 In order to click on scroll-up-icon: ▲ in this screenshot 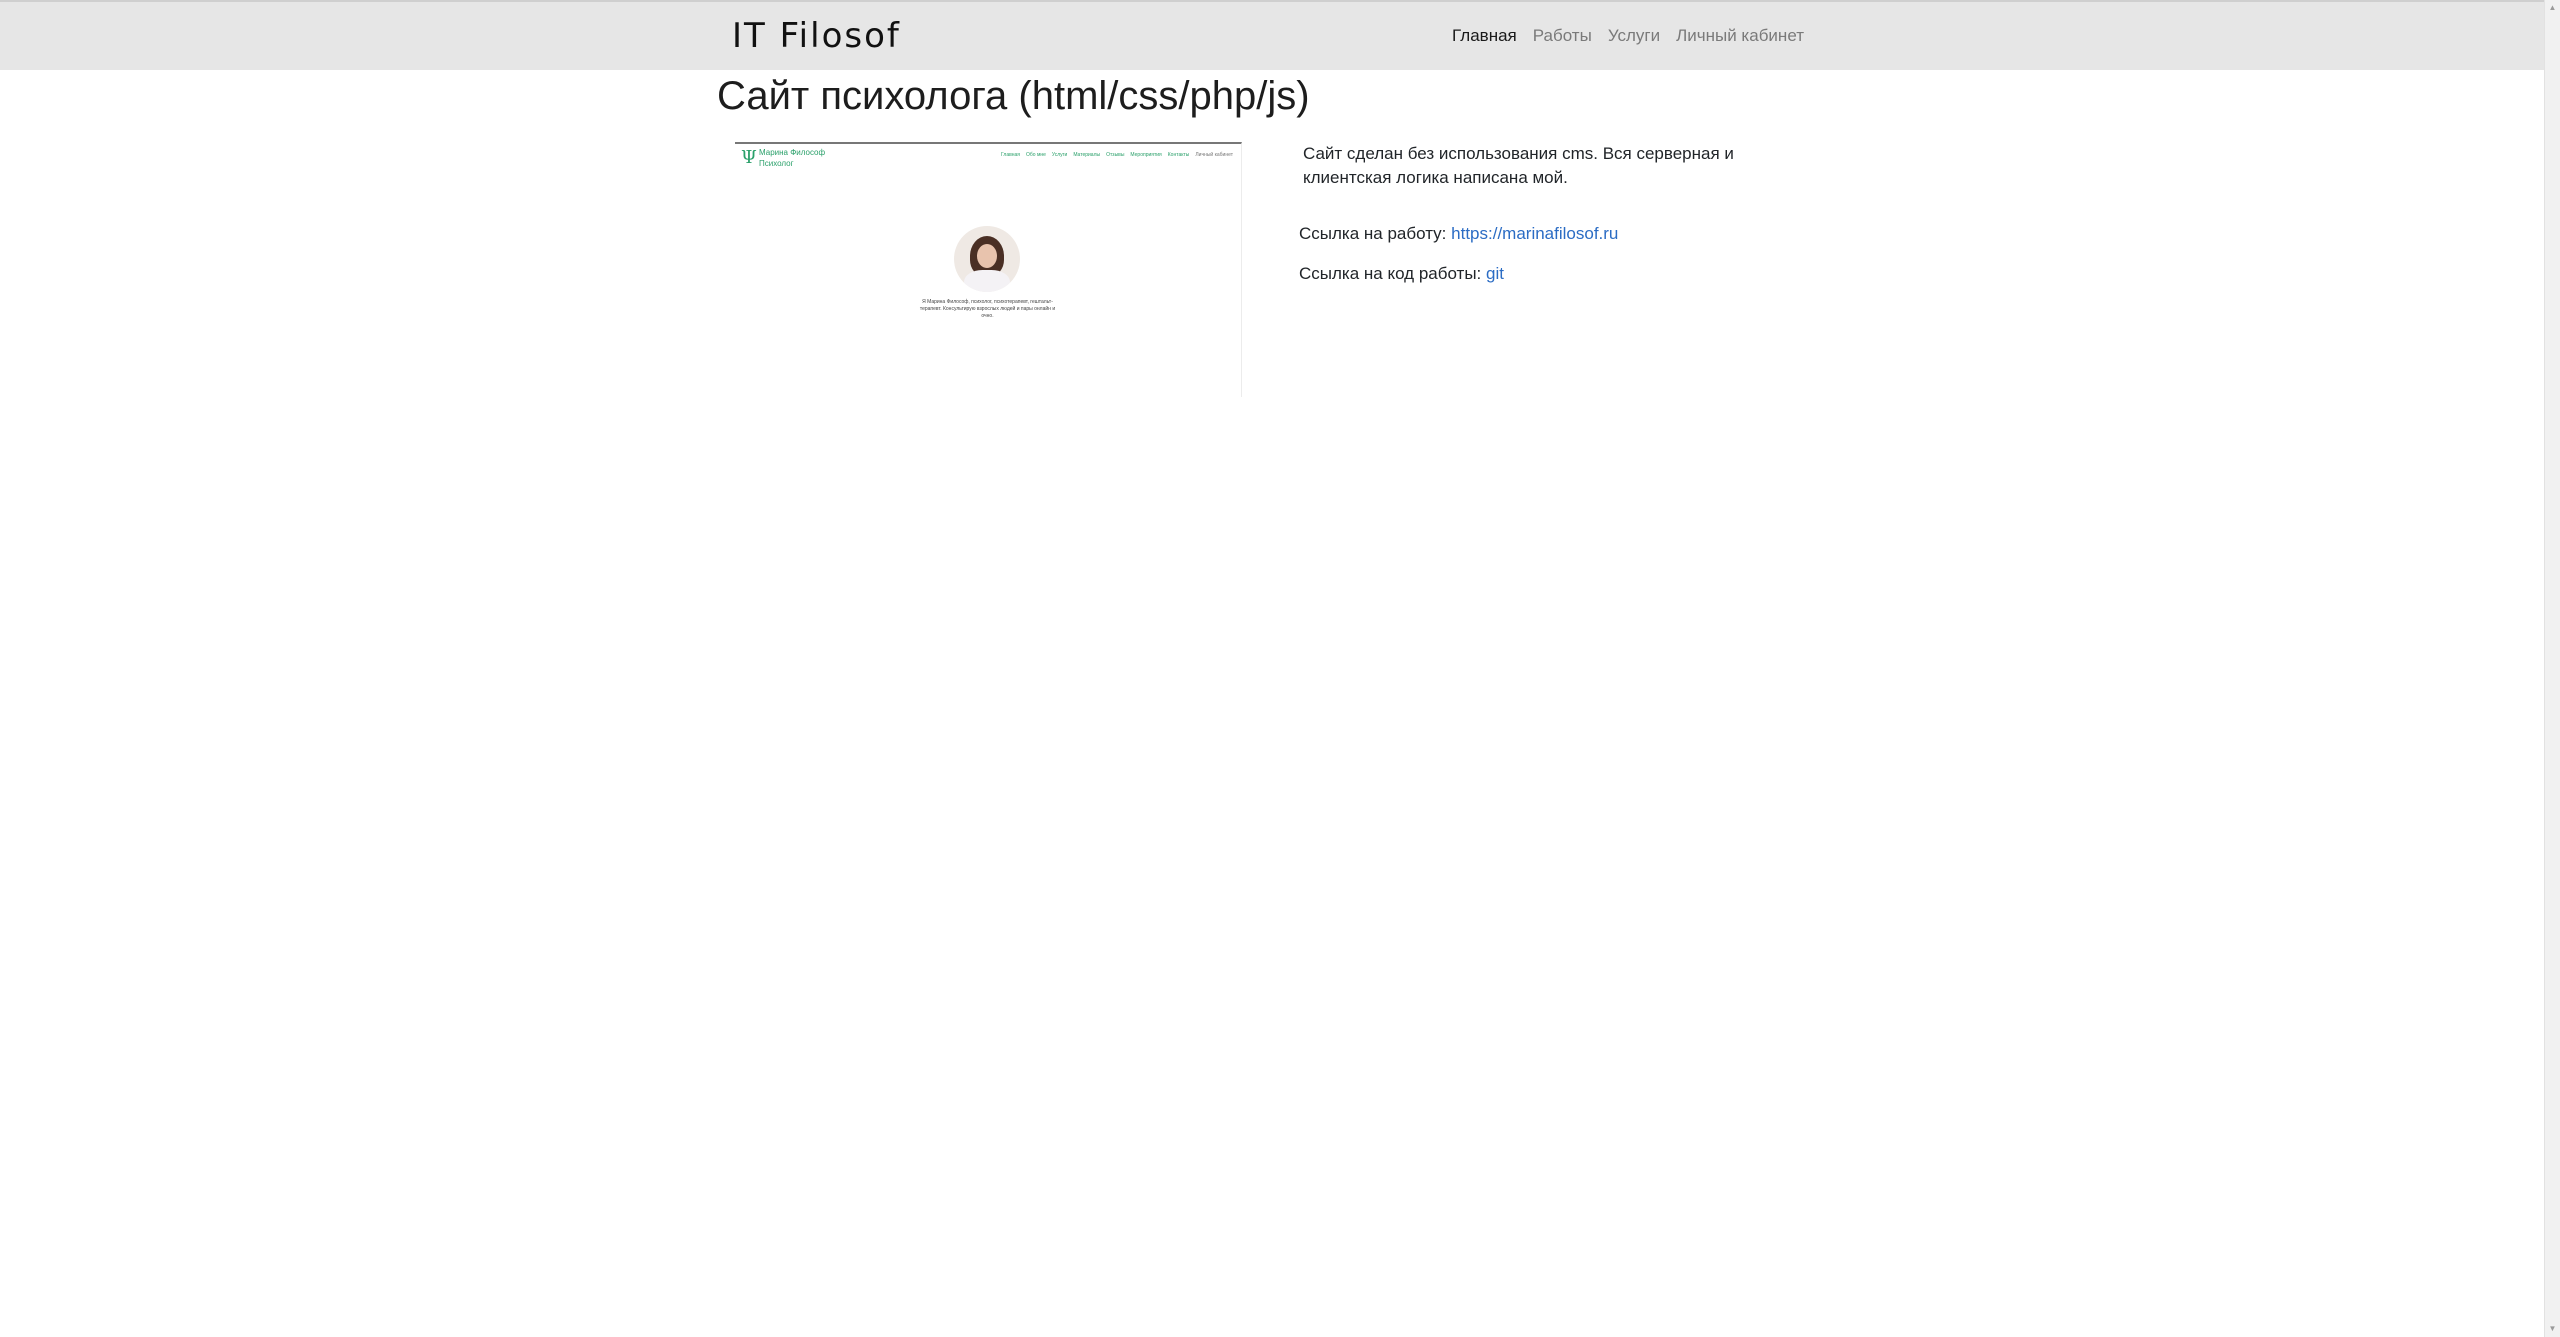, I will do `click(2552, 8)`.